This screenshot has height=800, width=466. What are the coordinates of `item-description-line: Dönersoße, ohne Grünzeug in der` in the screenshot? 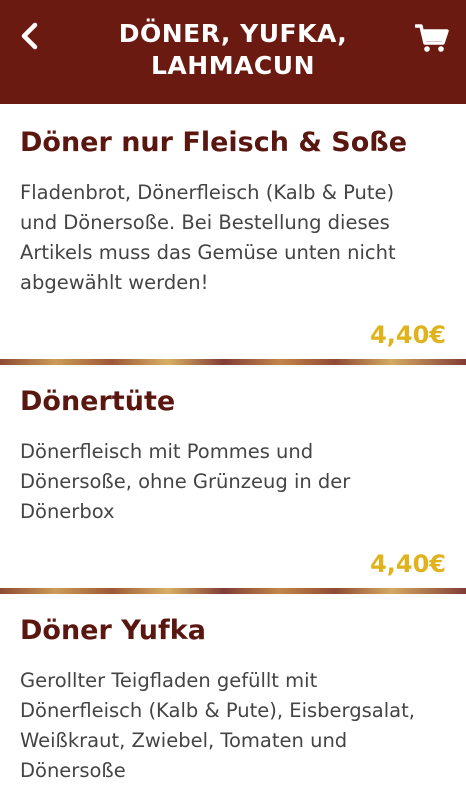 It's located at (185, 481).